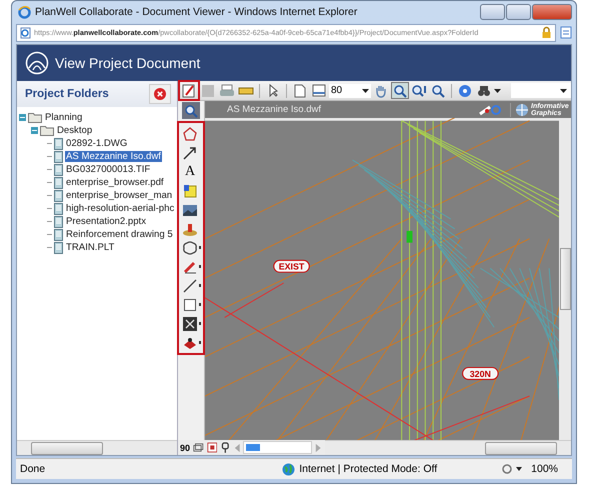 The image size is (590, 486). Describe the element at coordinates (190, 286) in the screenshot. I see `line-icon` at that location.